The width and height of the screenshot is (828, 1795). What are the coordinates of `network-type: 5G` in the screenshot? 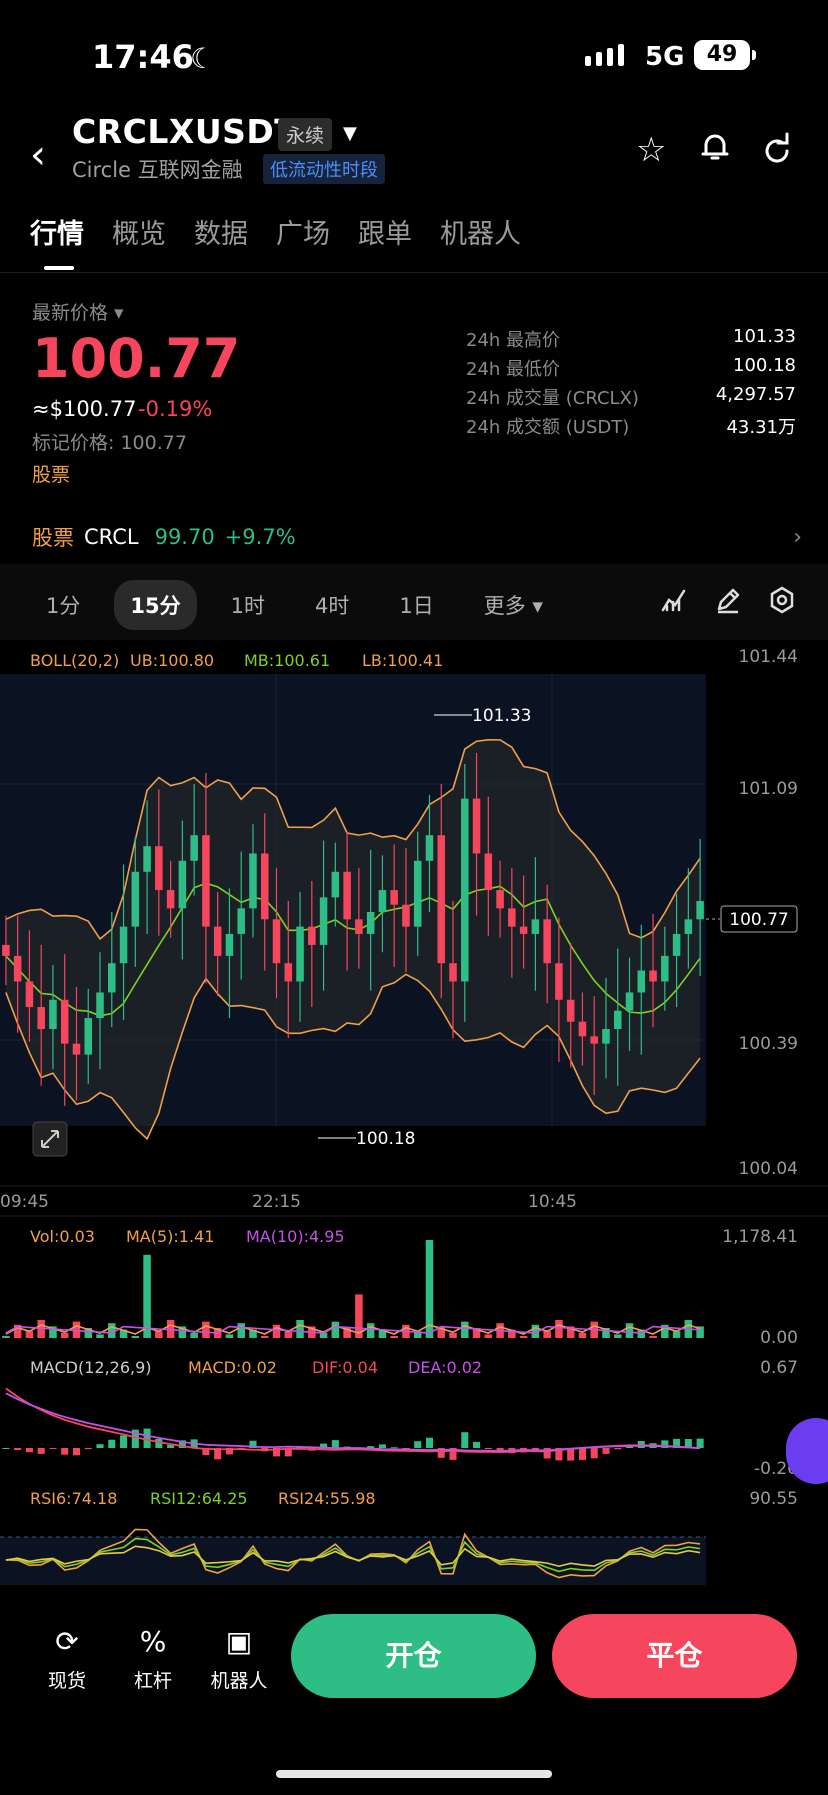 It's located at (665, 57).